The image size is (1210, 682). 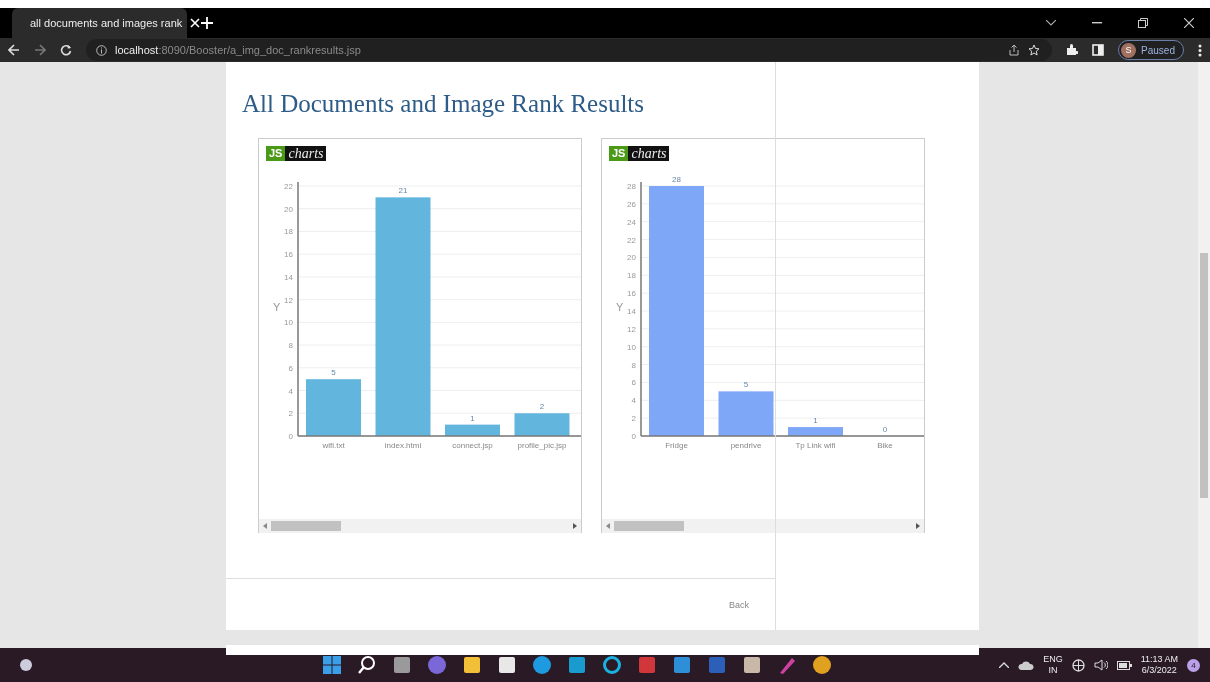 What do you see at coordinates (815, 445) in the screenshot?
I see `category-label: Tp Link wifi` at bounding box center [815, 445].